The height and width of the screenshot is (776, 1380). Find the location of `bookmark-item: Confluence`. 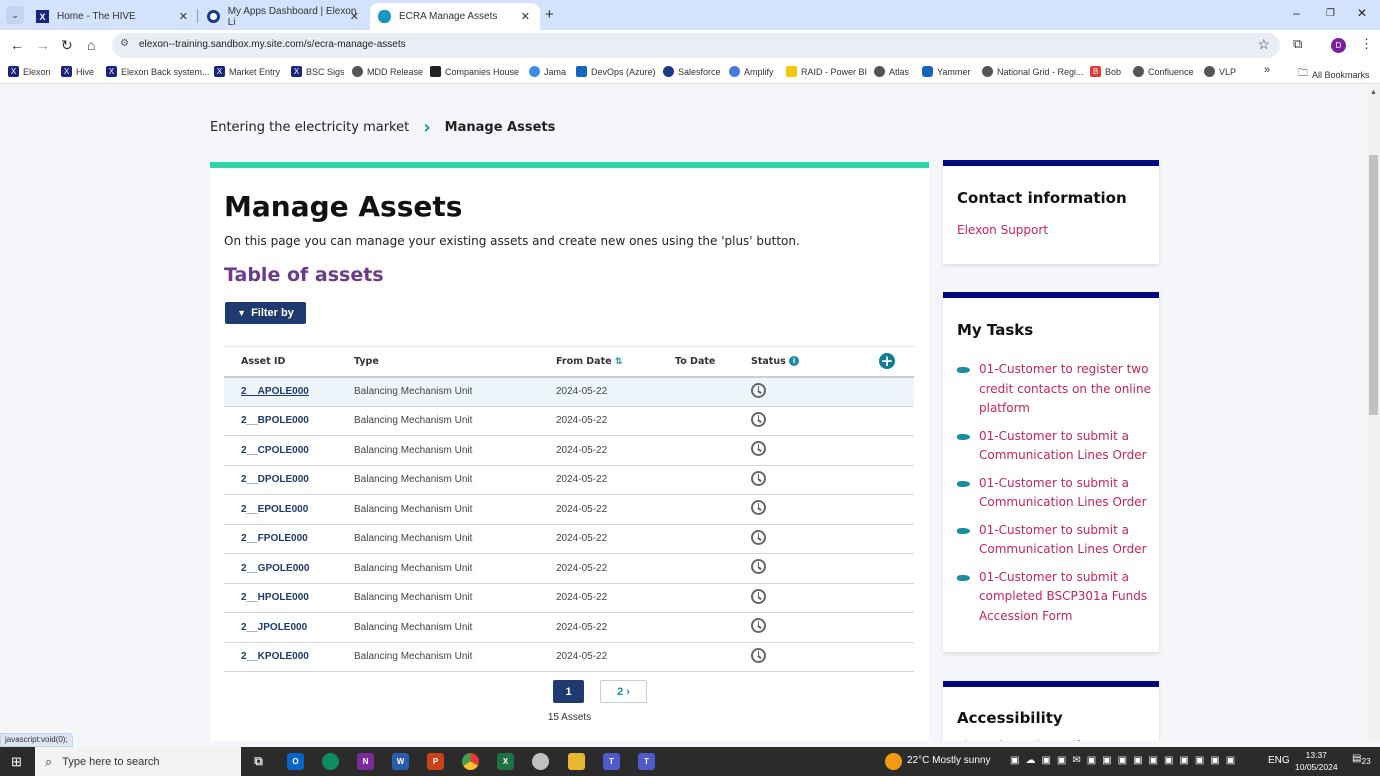

bookmark-item: Confluence is located at coordinates (1163, 71).